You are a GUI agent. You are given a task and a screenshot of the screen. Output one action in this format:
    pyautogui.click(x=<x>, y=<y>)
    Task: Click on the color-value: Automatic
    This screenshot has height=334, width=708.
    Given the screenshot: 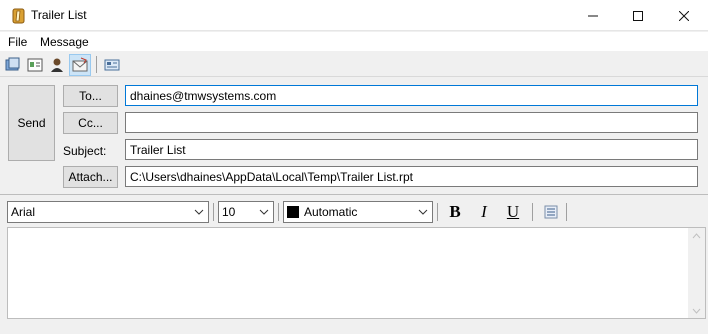 What is the action you would take?
    pyautogui.click(x=331, y=212)
    